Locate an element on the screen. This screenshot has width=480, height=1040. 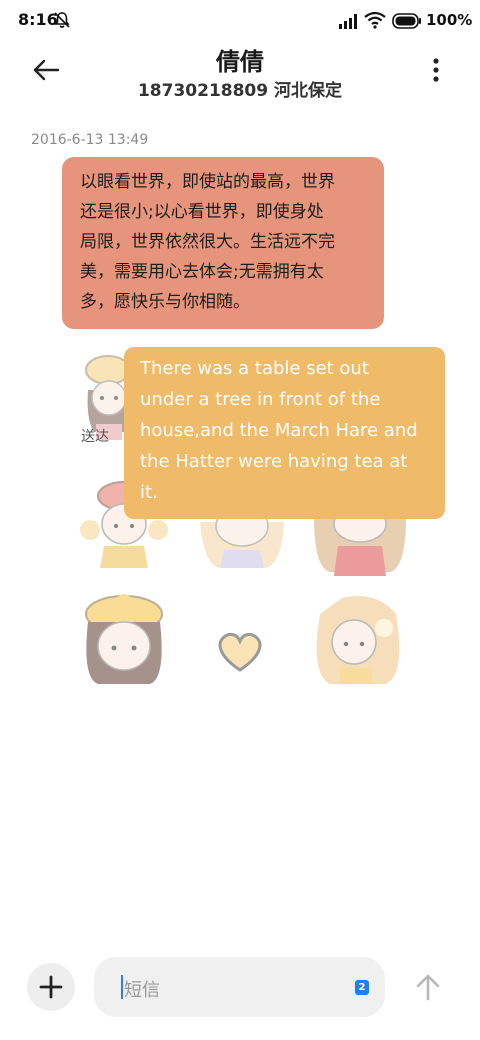
more-vertical-icon is located at coordinates (436, 70).